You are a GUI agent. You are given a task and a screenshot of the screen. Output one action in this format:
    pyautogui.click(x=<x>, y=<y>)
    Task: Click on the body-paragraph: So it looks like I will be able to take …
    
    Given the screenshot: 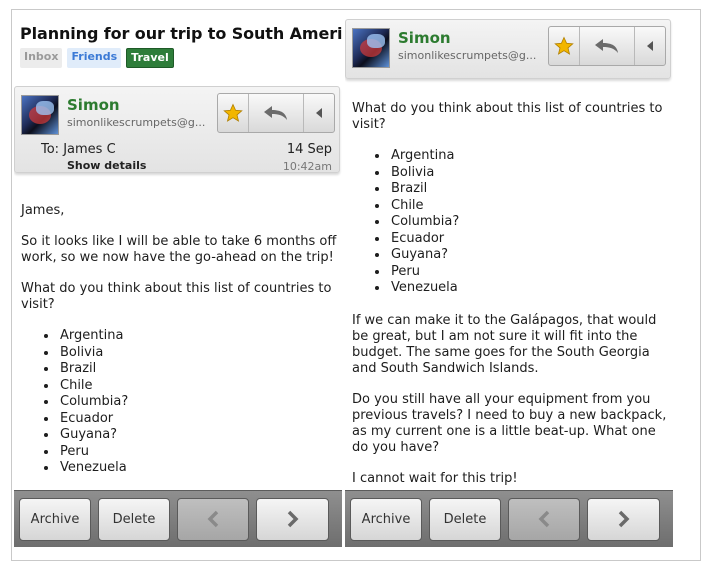 What is the action you would take?
    pyautogui.click(x=179, y=249)
    